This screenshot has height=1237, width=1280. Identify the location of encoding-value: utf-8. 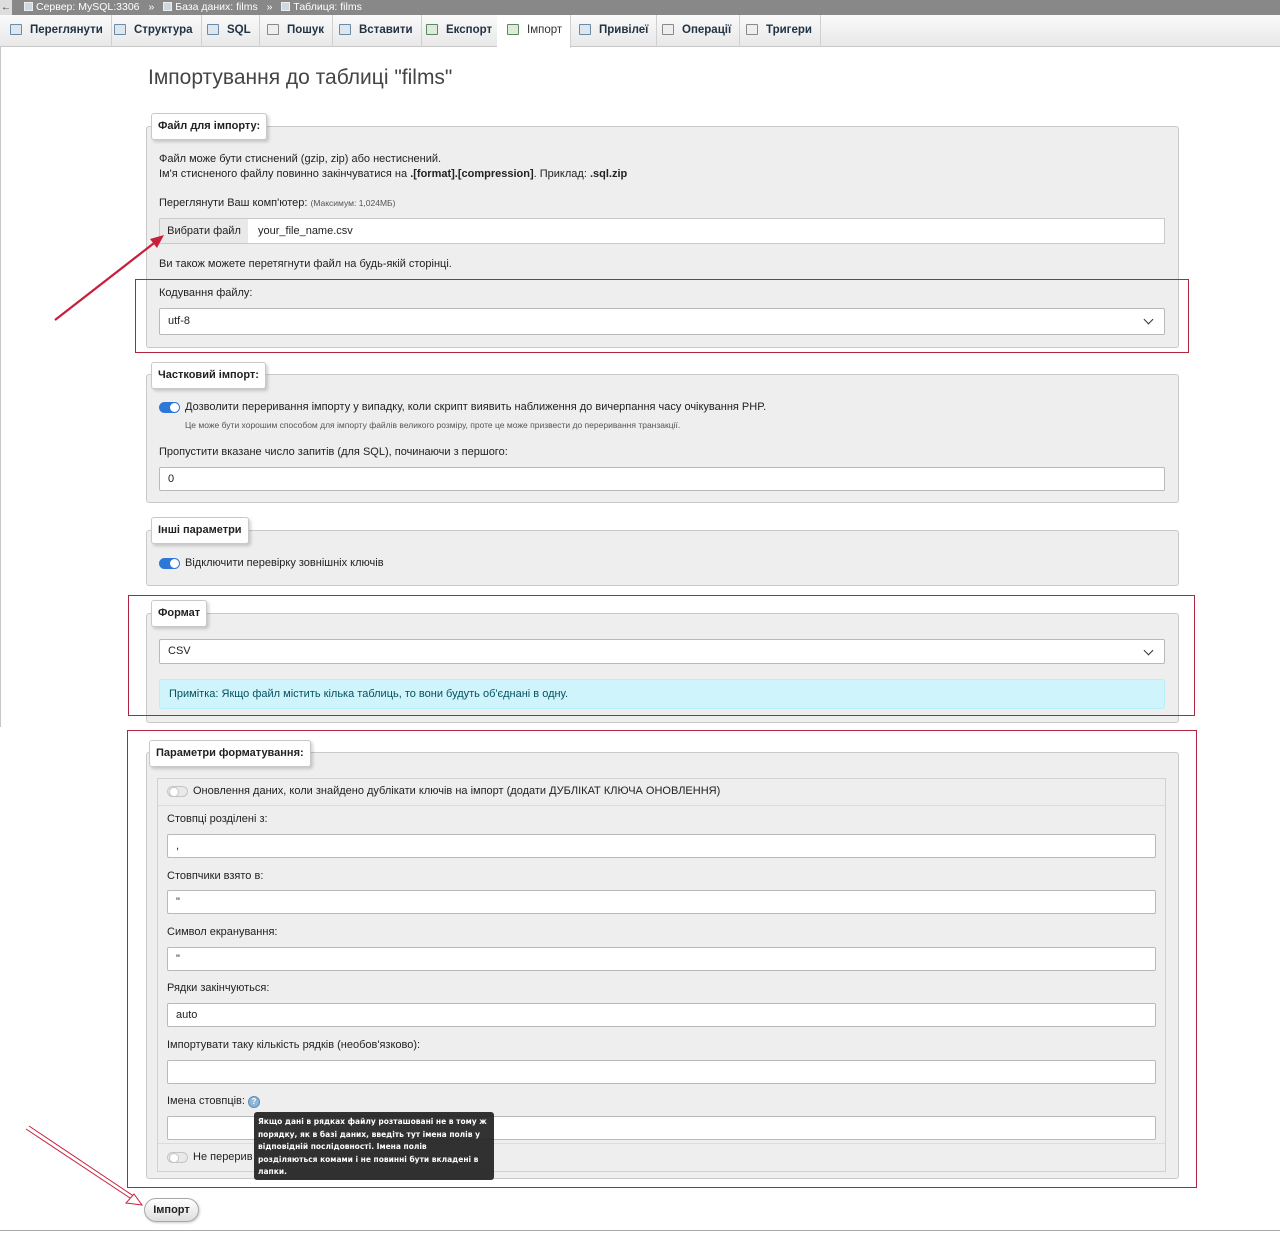
(179, 321).